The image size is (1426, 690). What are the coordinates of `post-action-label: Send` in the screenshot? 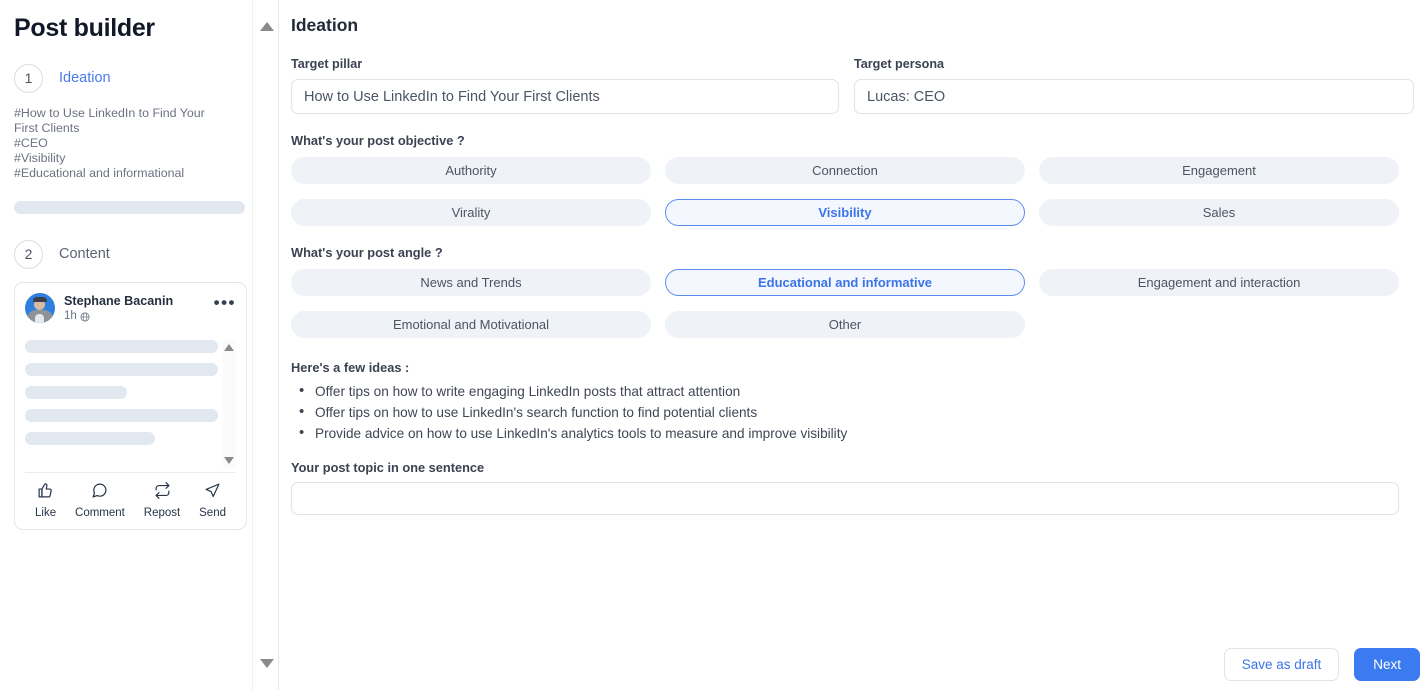 It's located at (212, 513).